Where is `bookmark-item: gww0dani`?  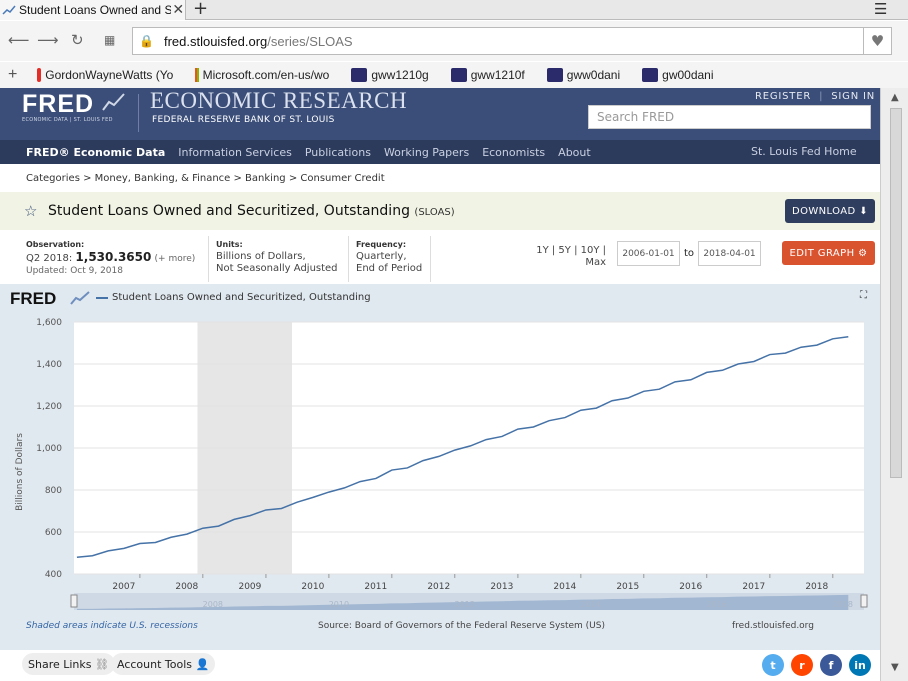 bookmark-item: gww0dani is located at coordinates (583, 75).